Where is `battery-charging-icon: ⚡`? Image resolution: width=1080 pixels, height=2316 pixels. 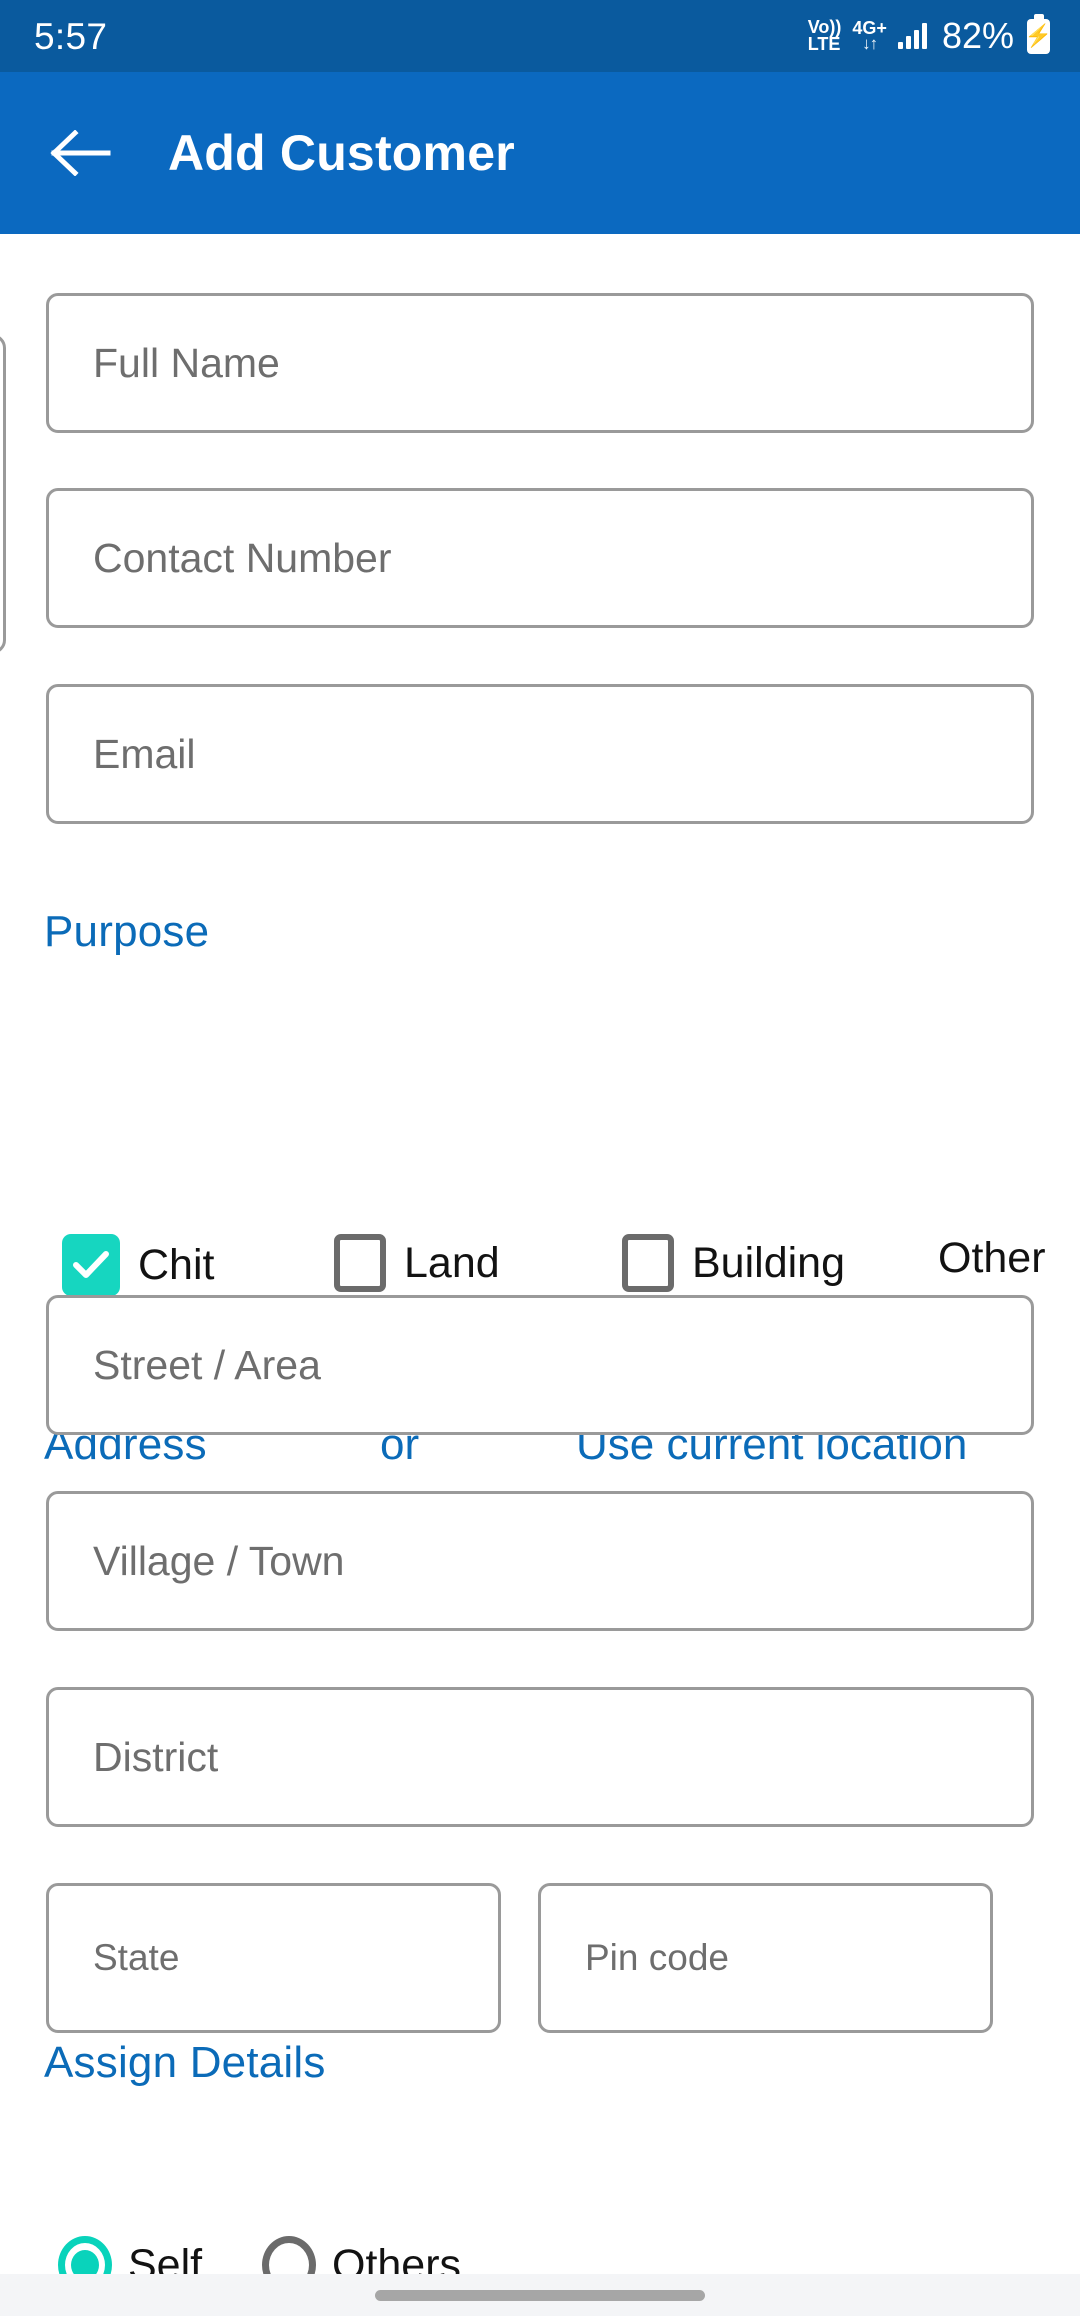
battery-charging-icon: ⚡ is located at coordinates (1038, 36).